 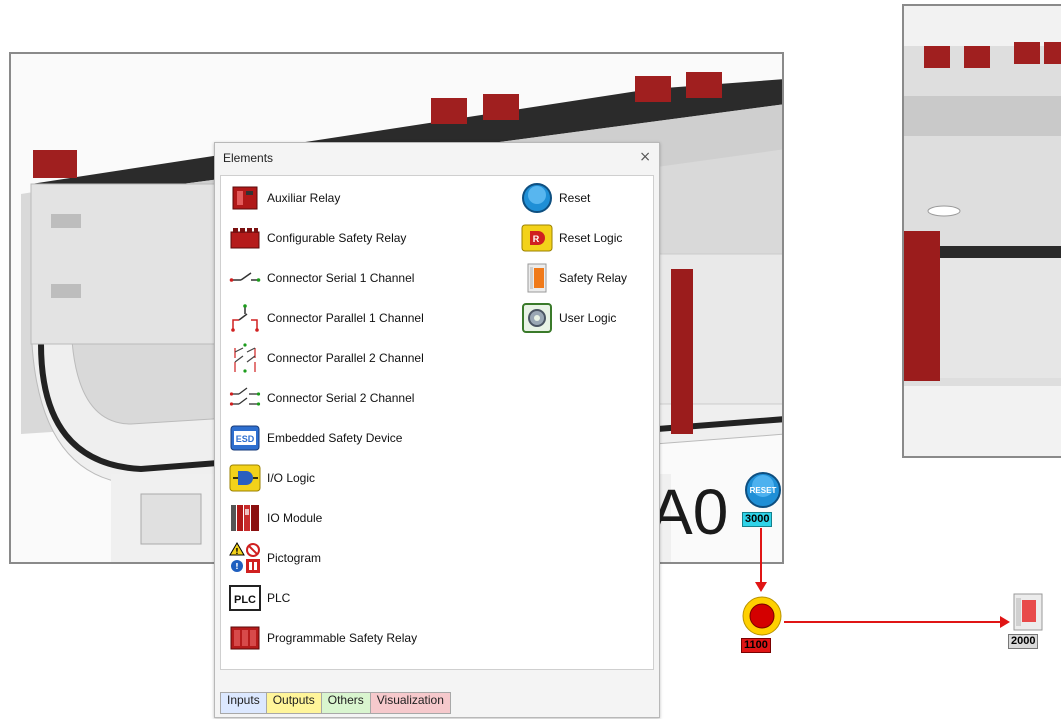 What do you see at coordinates (756, 645) in the screenshot?
I see `node-id-1100: 1100` at bounding box center [756, 645].